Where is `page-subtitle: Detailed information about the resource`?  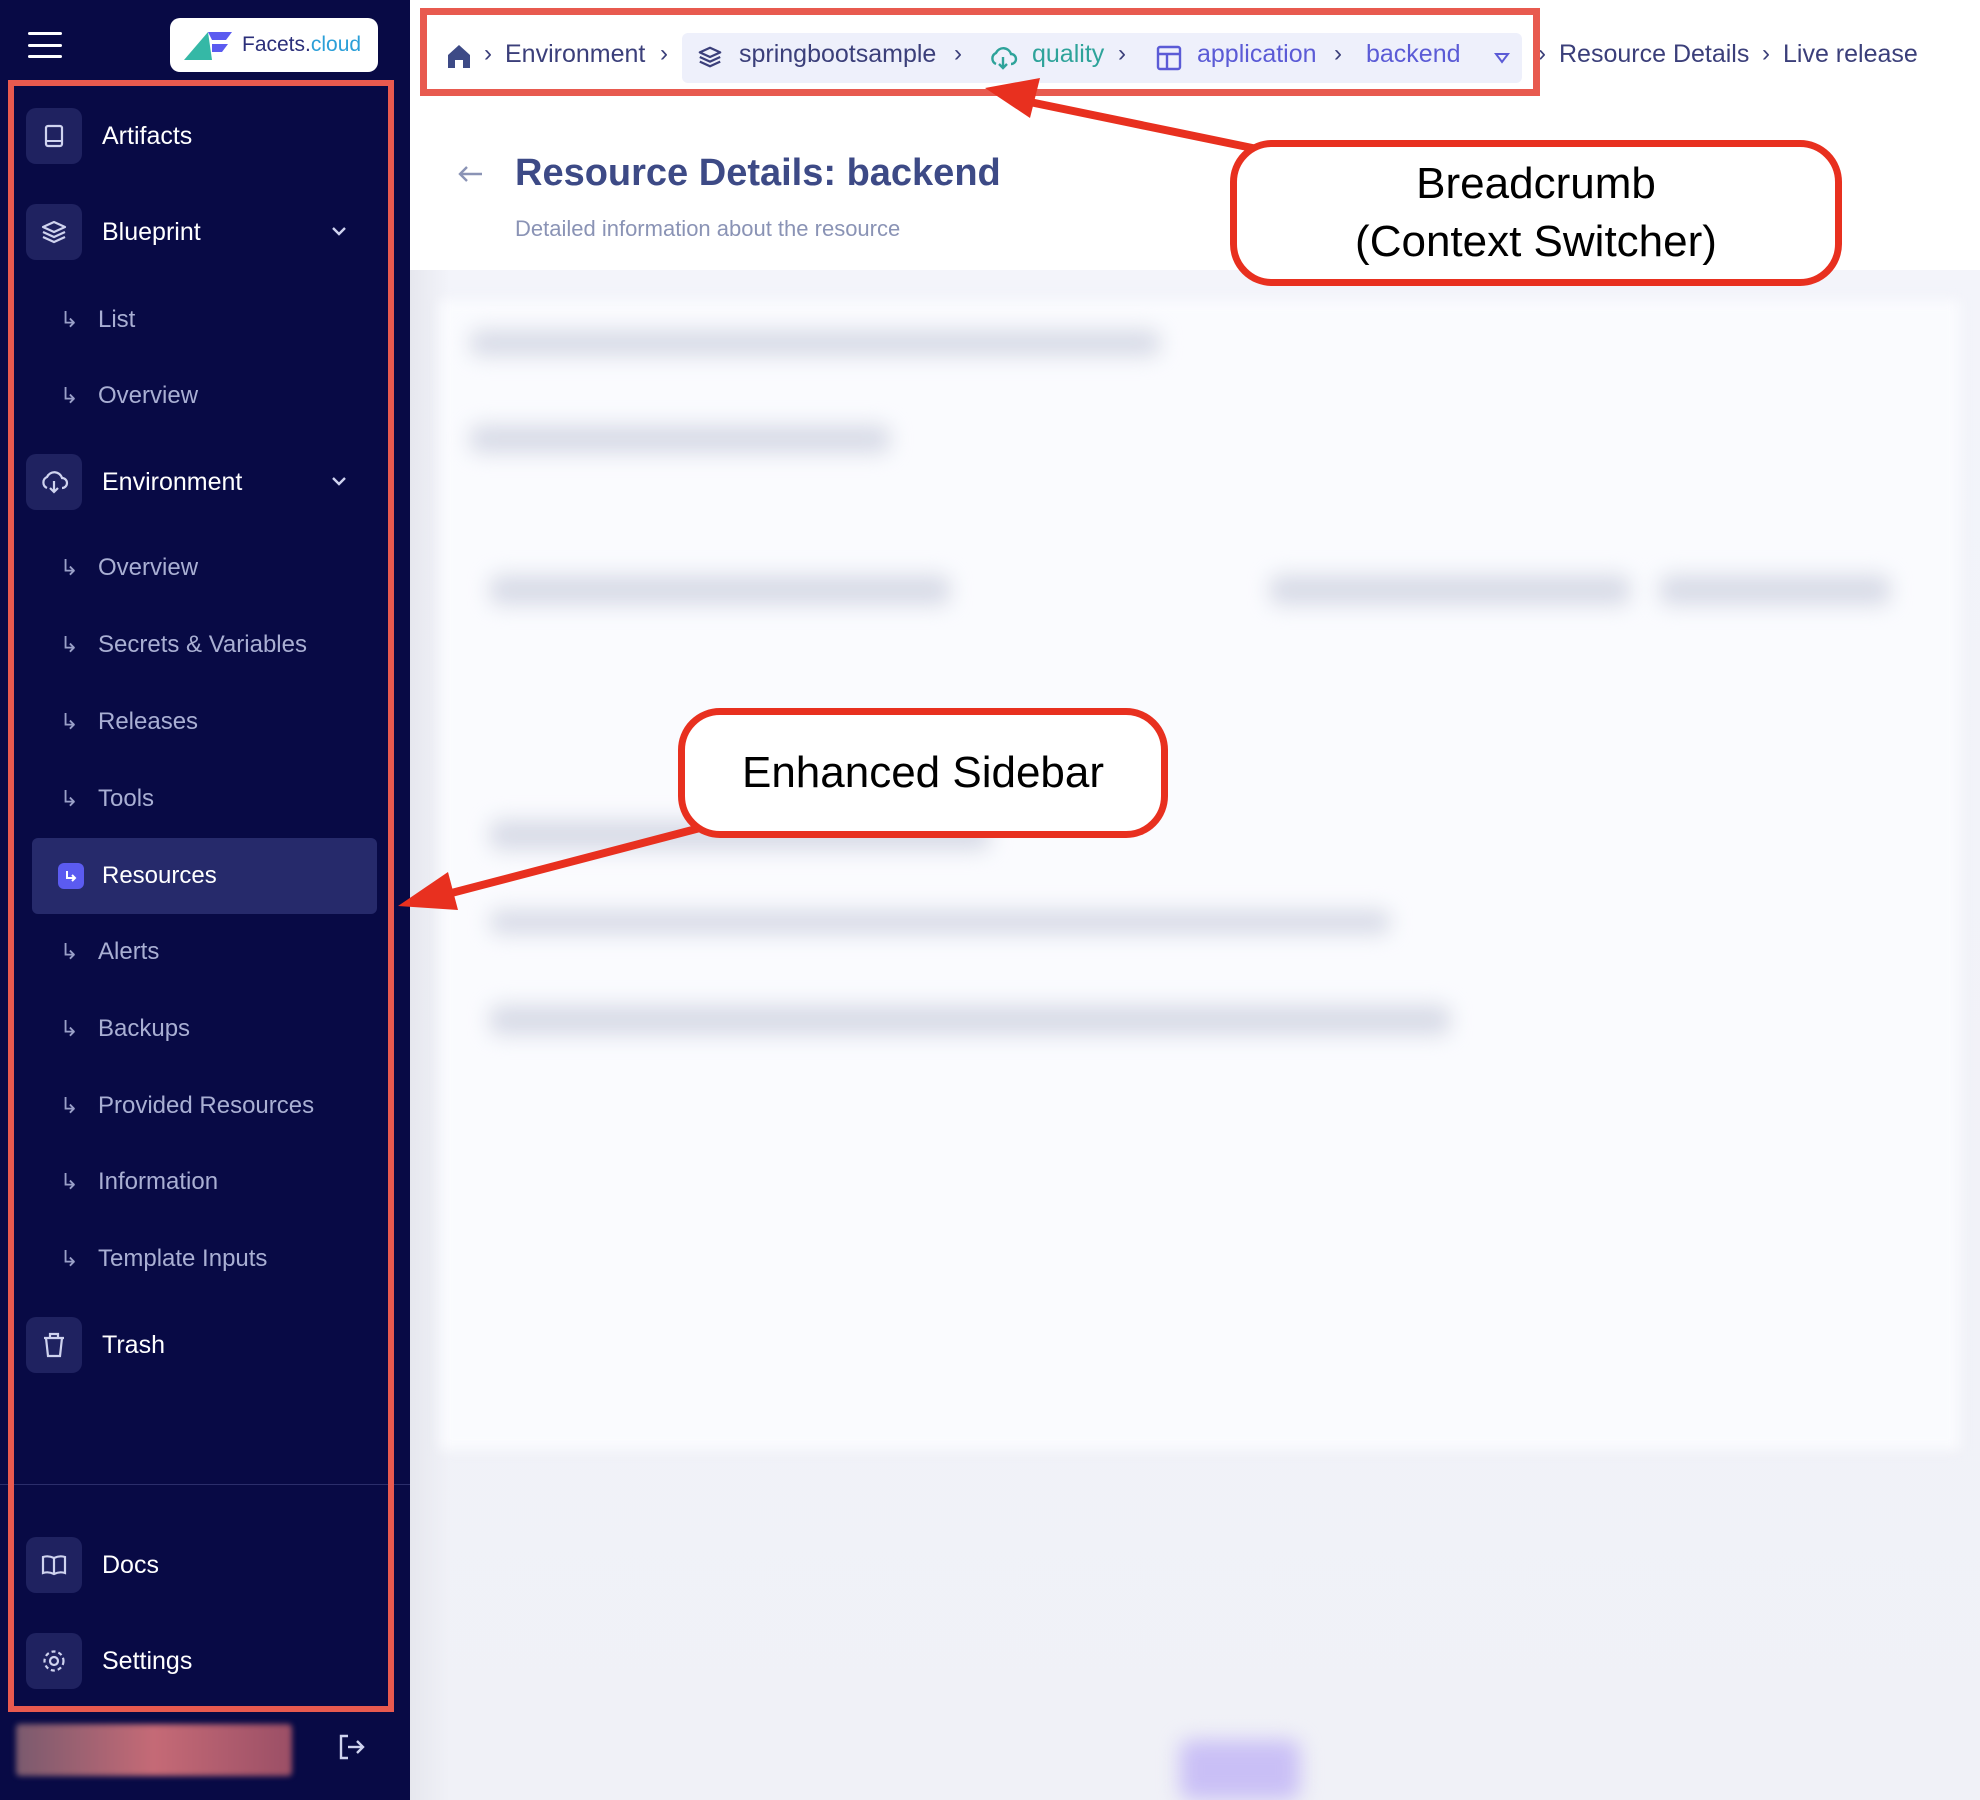 page-subtitle: Detailed information about the resource is located at coordinates (708, 228).